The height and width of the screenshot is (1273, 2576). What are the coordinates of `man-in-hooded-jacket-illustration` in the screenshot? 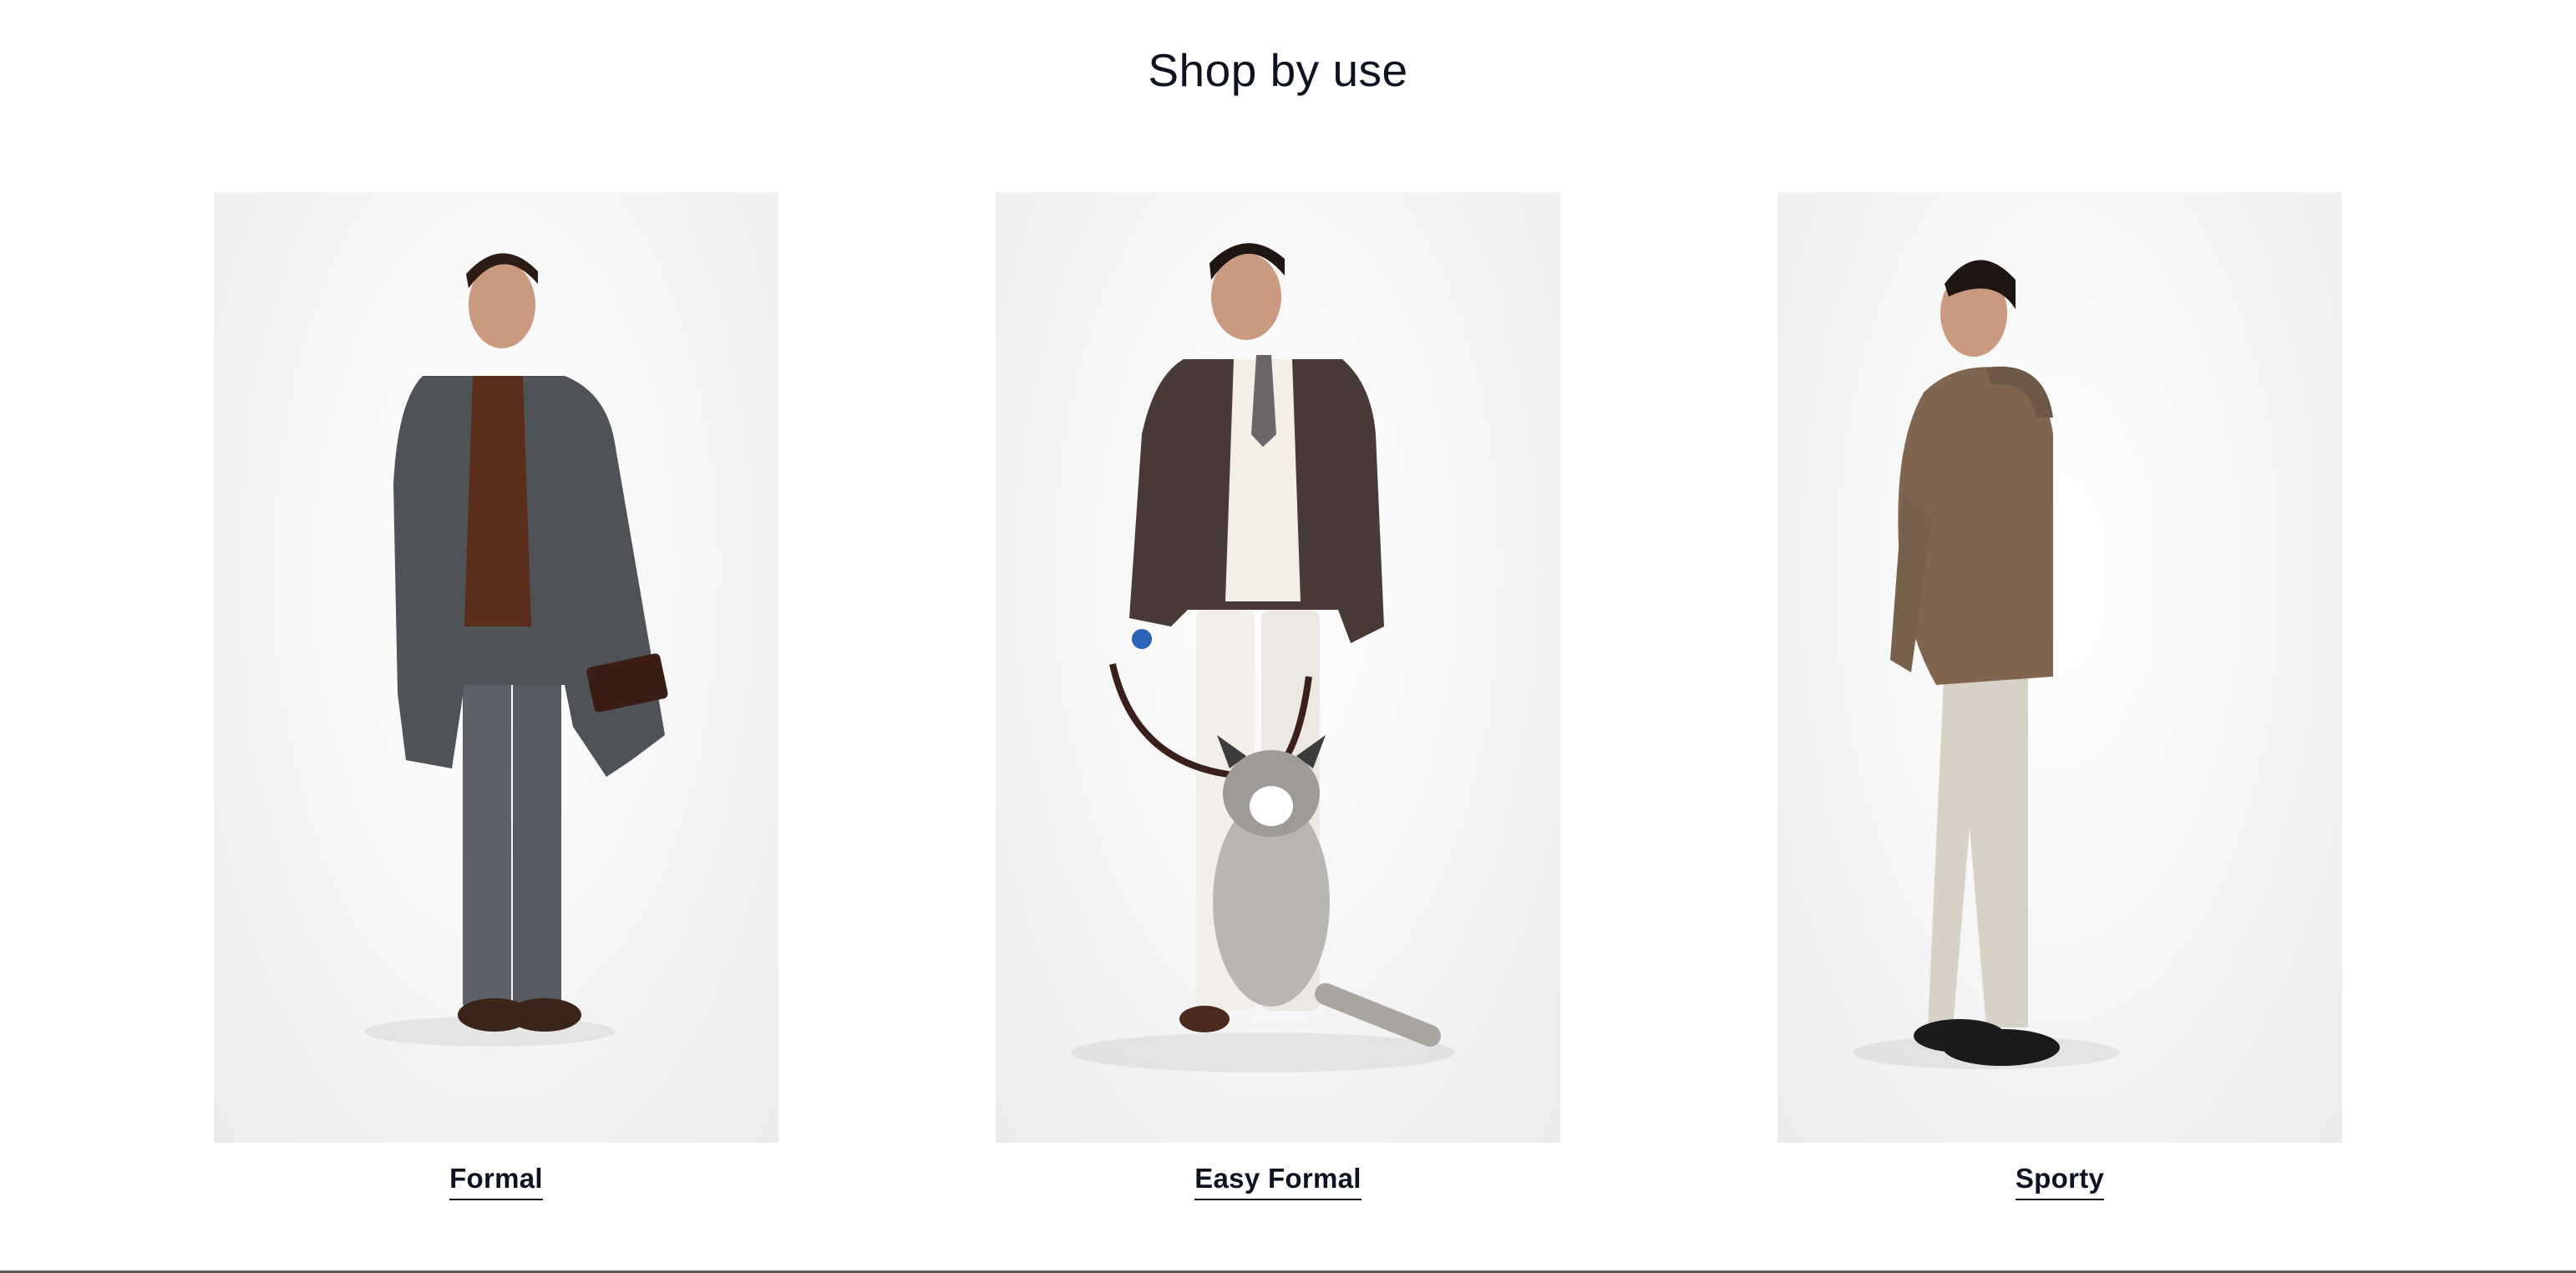 It's located at (1986, 664).